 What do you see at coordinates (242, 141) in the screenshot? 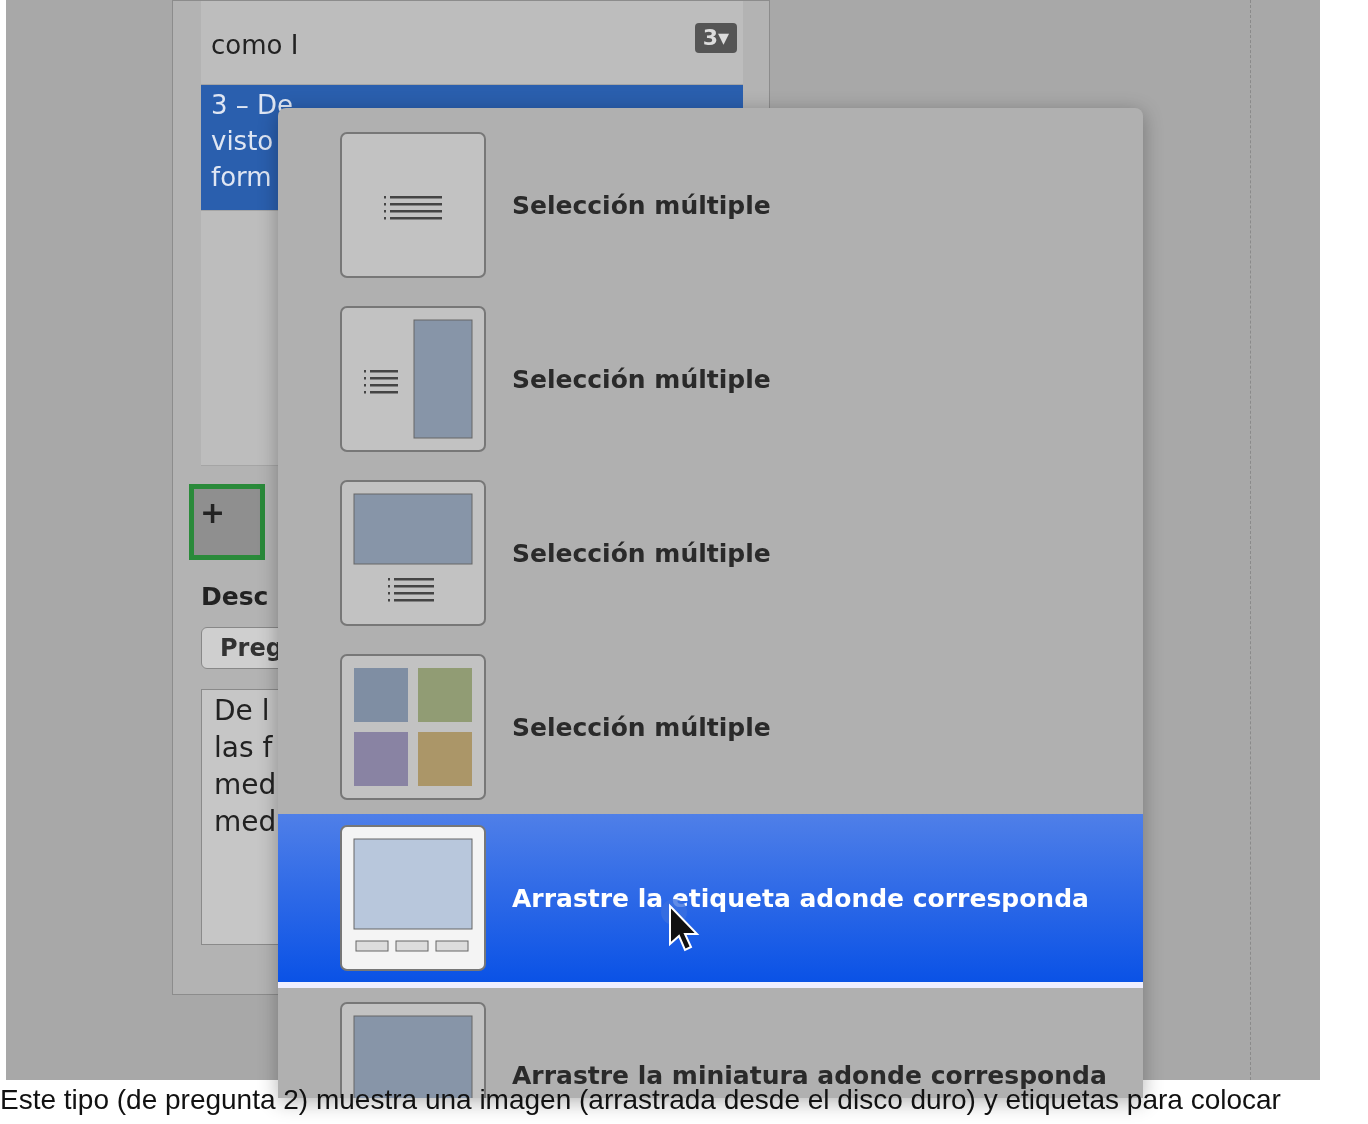
I see `question-text: visto` at bounding box center [242, 141].